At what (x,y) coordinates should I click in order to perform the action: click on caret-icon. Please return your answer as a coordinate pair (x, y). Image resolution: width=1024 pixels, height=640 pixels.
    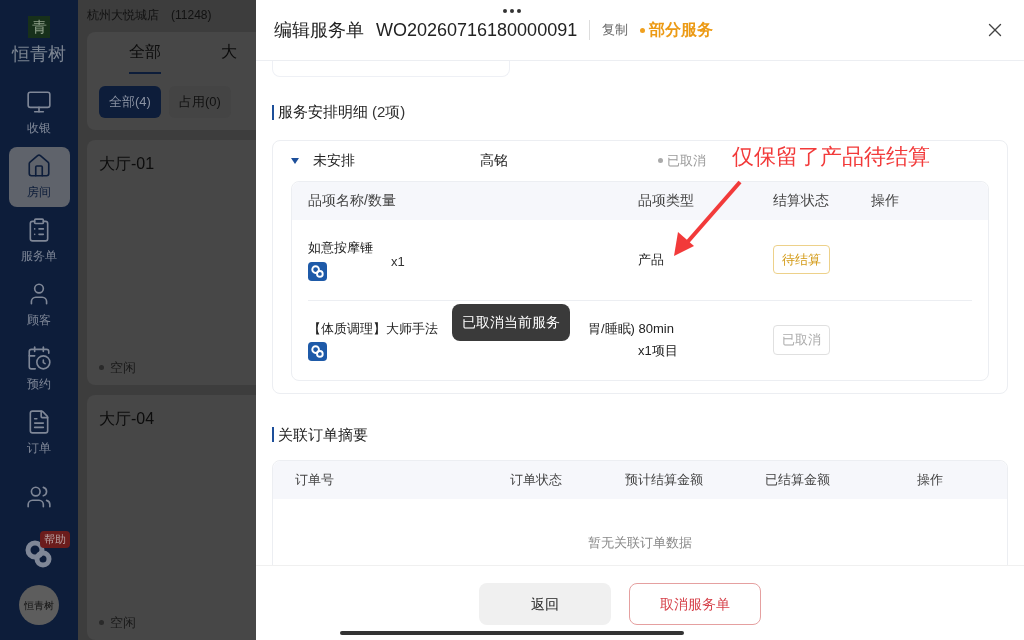
    Looking at the image, I should click on (295, 160).